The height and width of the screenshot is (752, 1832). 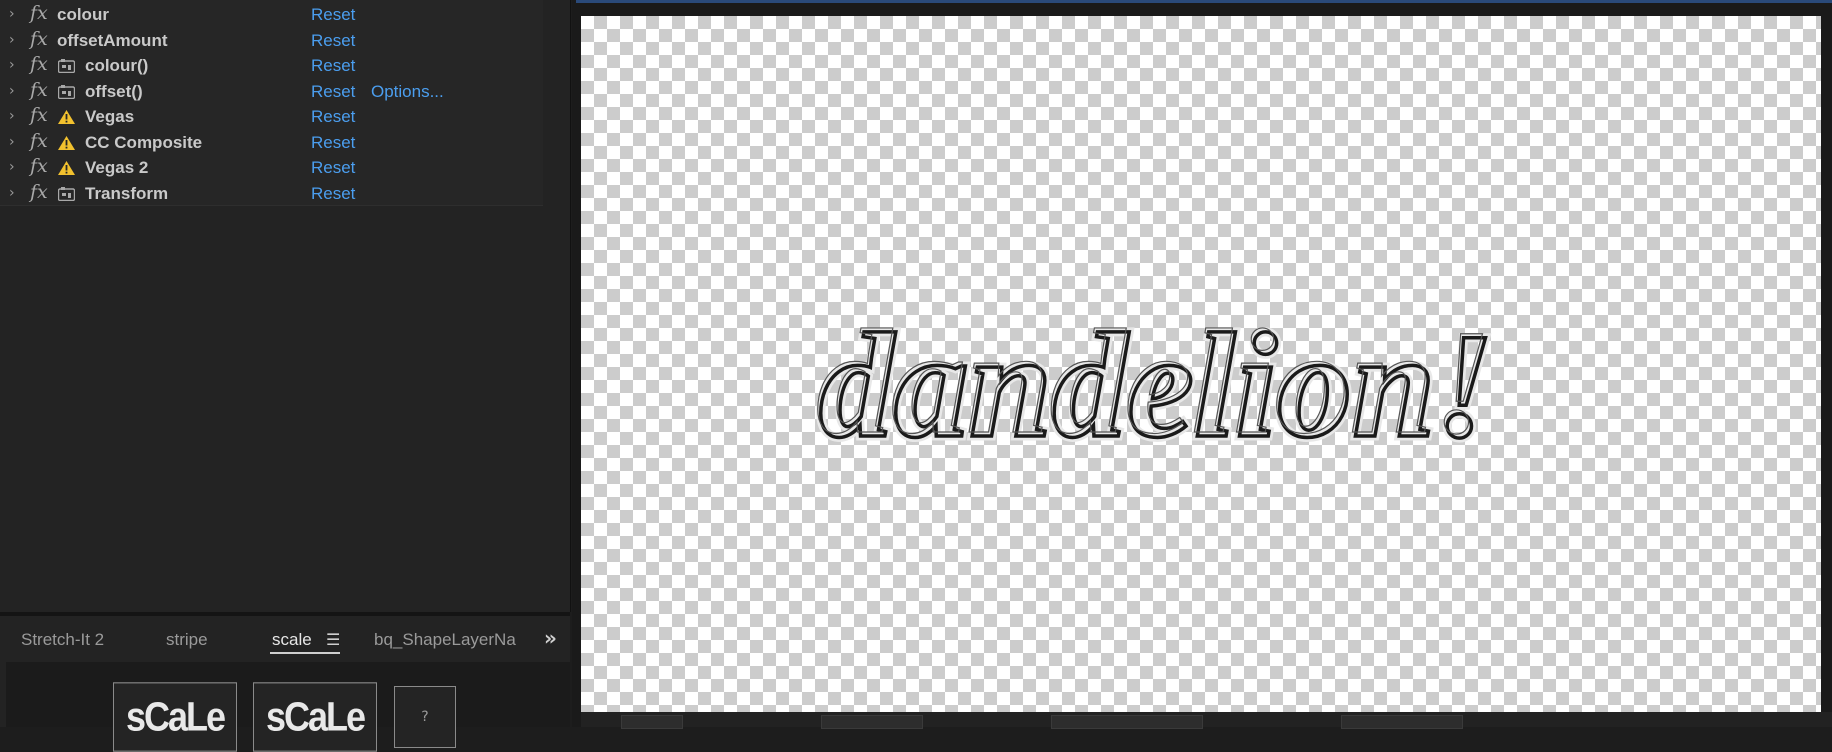 What do you see at coordinates (144, 142) in the screenshot?
I see `effect-name: CC Composite` at bounding box center [144, 142].